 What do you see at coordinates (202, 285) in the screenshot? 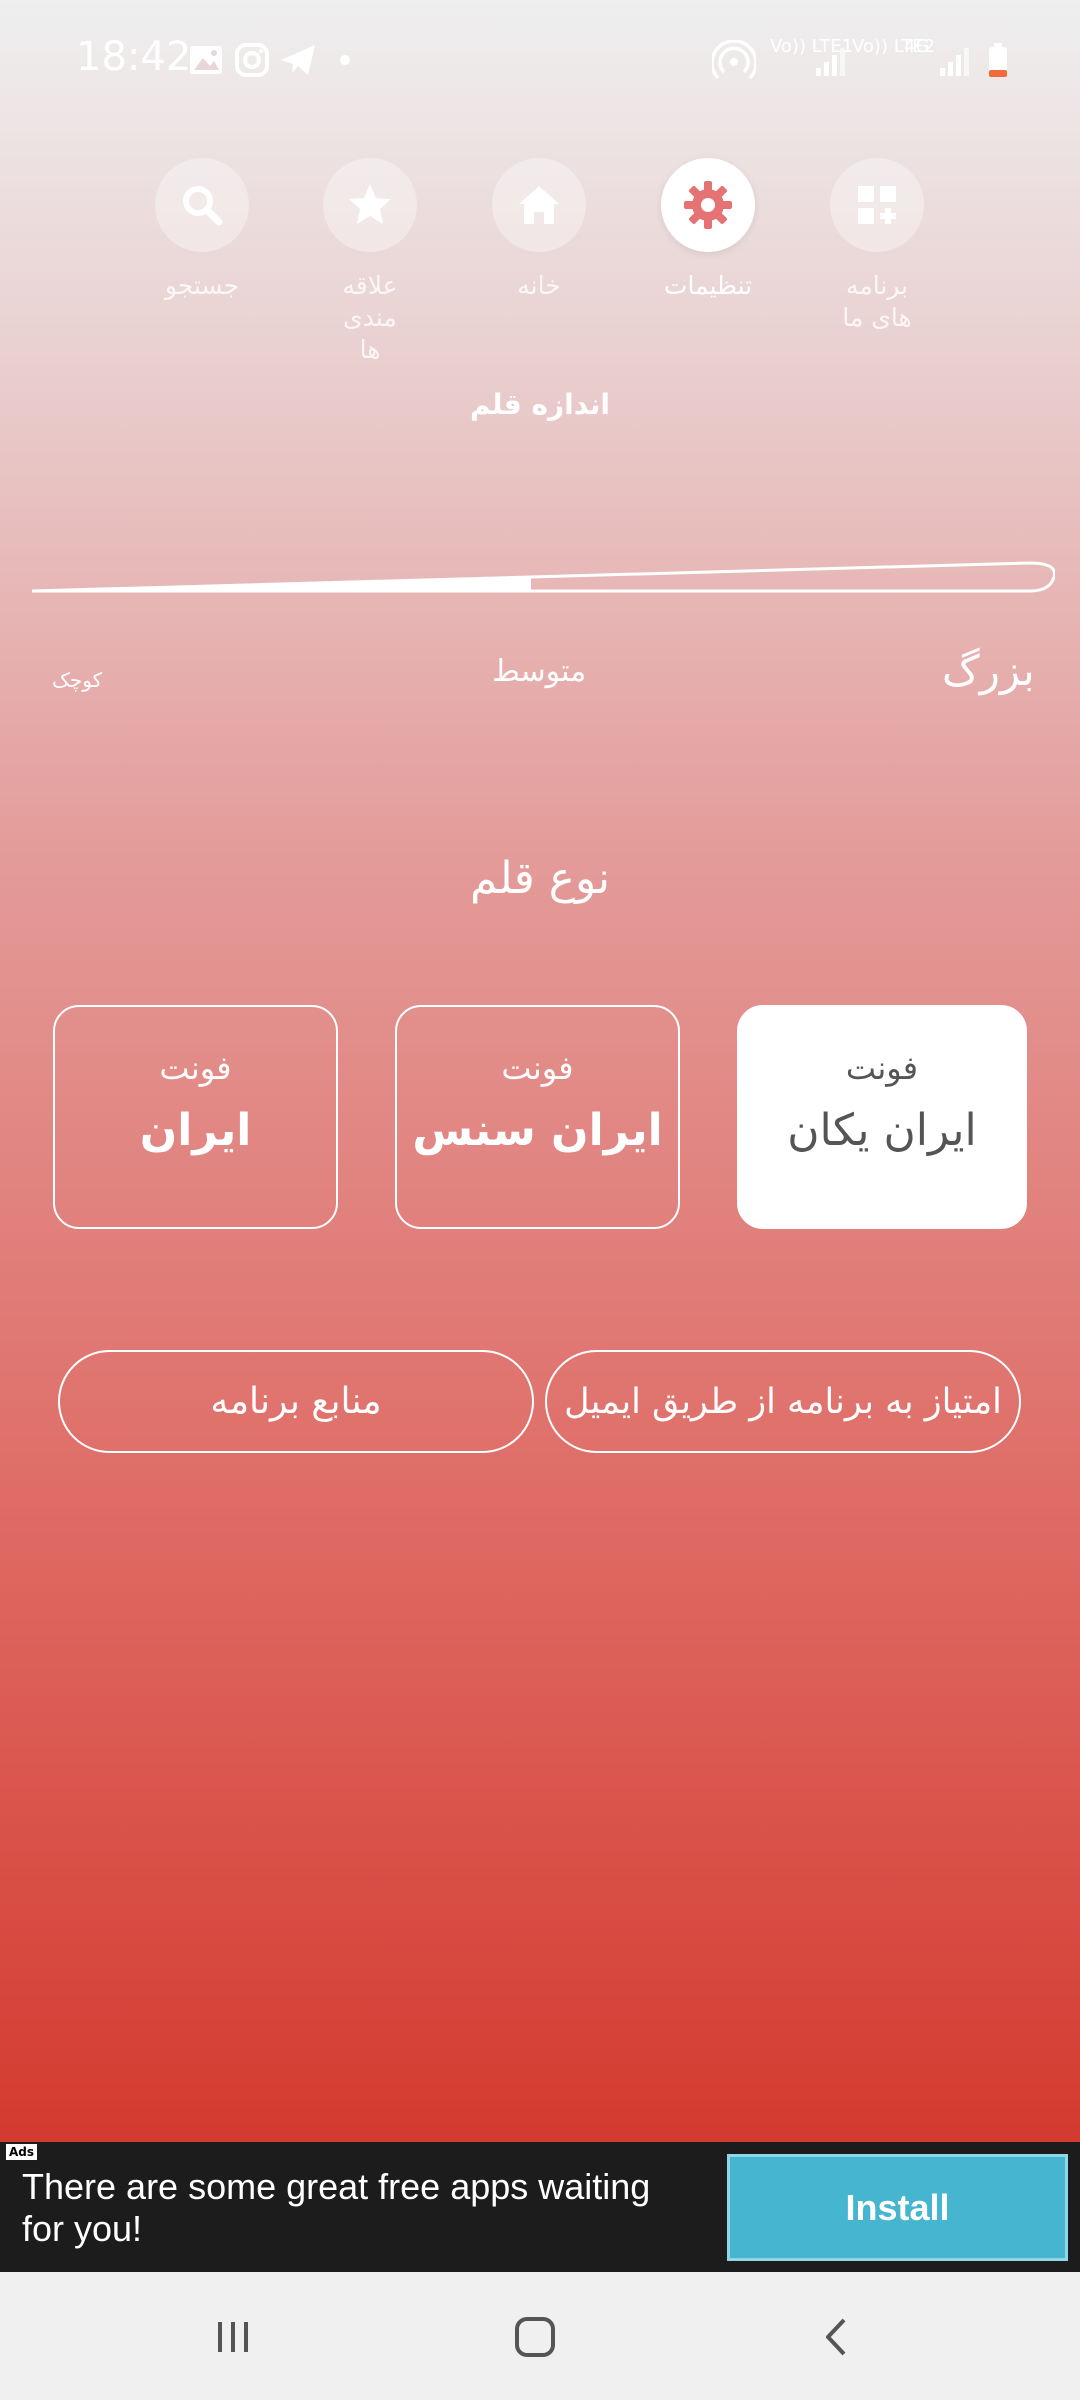
I see `nav-search-label: جستجو` at bounding box center [202, 285].